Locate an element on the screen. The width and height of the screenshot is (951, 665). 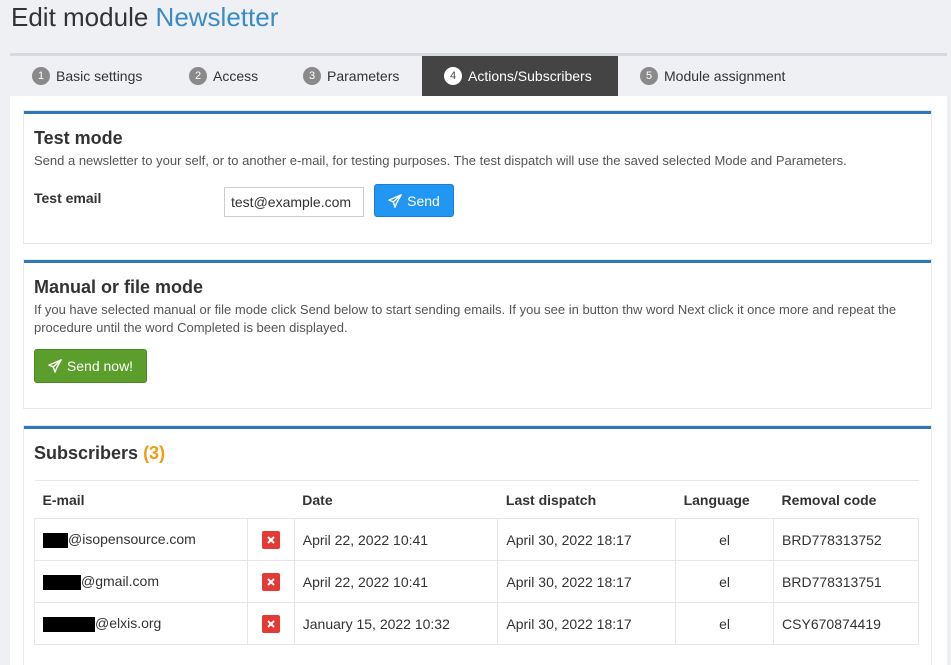
tab-access: 2 Access is located at coordinates (223, 76).